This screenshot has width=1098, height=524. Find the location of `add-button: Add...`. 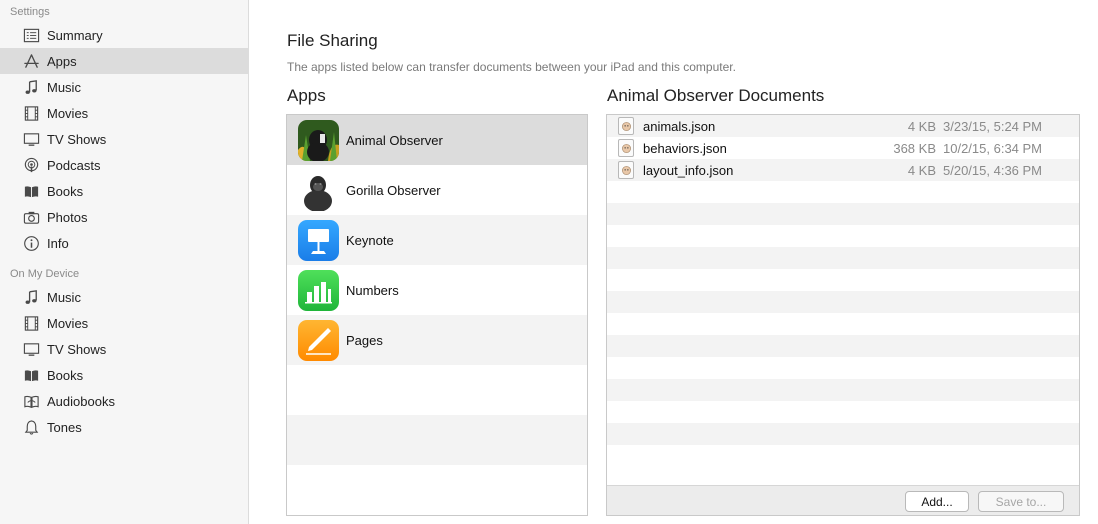

add-button: Add... is located at coordinates (937, 501).